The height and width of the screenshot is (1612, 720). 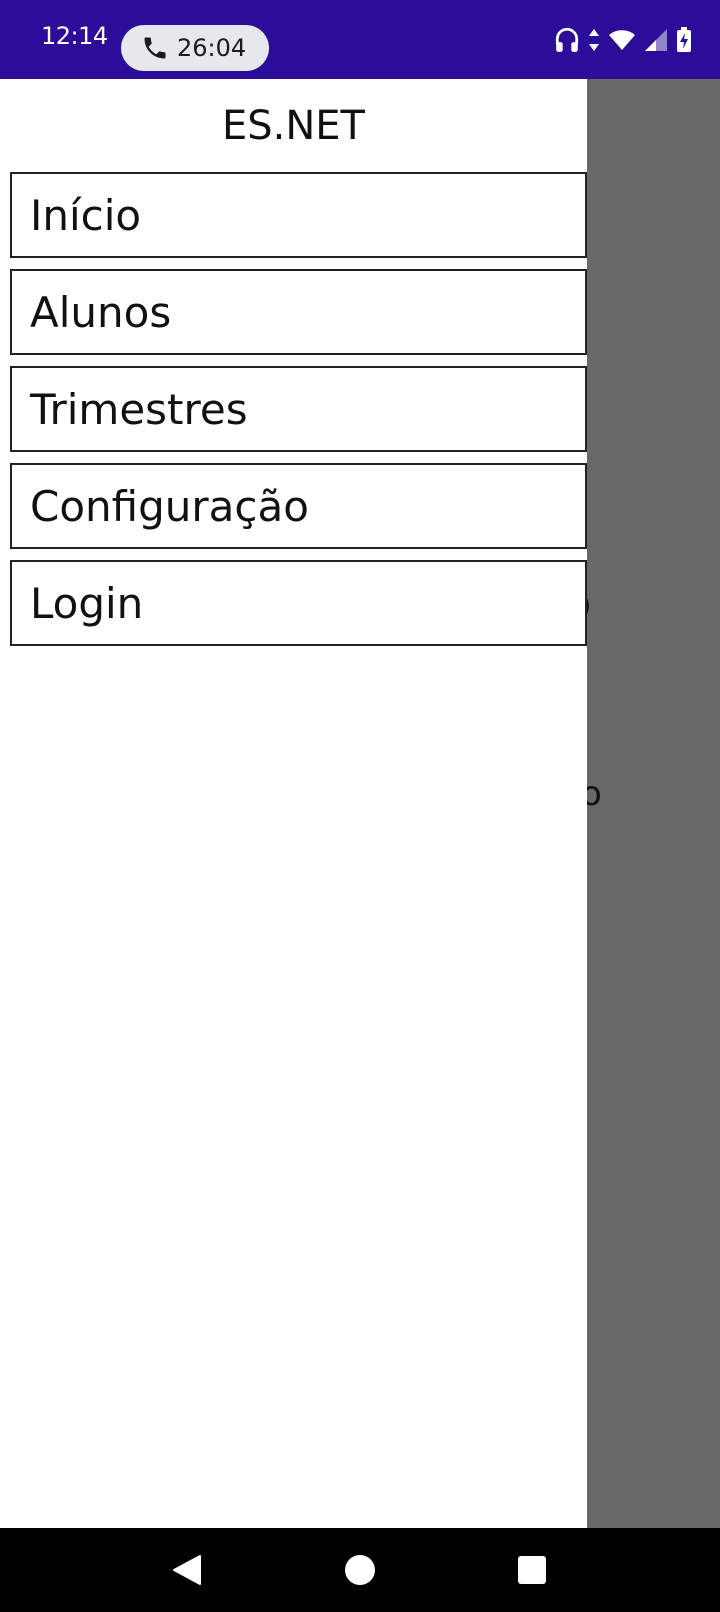 I want to click on wifi-icon, so click(x=622, y=40).